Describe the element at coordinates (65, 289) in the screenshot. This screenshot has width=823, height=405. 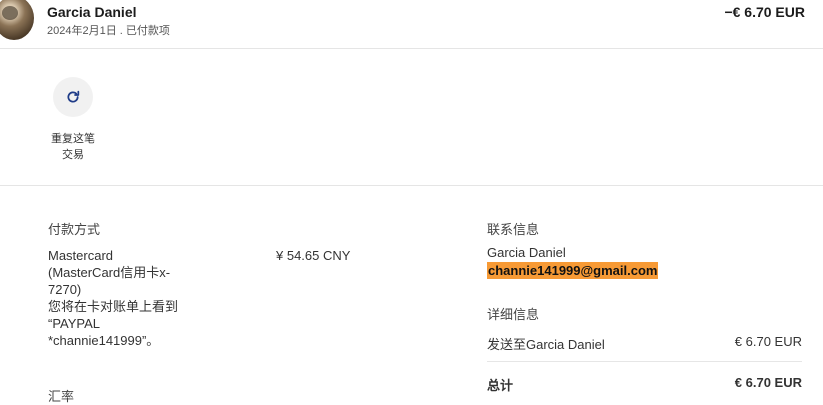
I see `payment-line: 7270)` at that location.